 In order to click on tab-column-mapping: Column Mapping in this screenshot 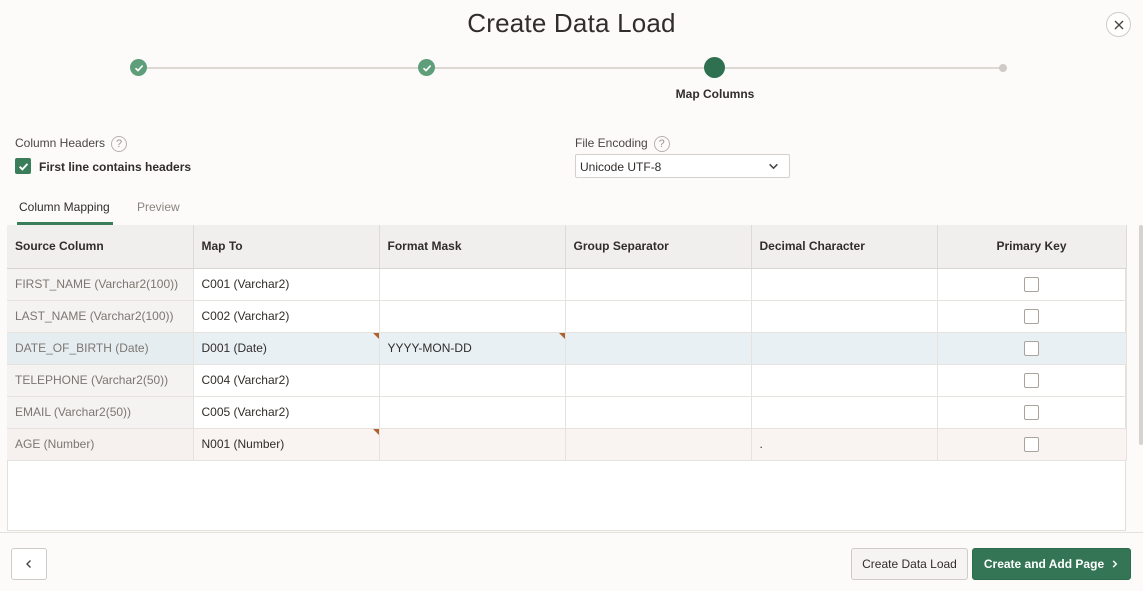, I will do `click(64, 207)`.